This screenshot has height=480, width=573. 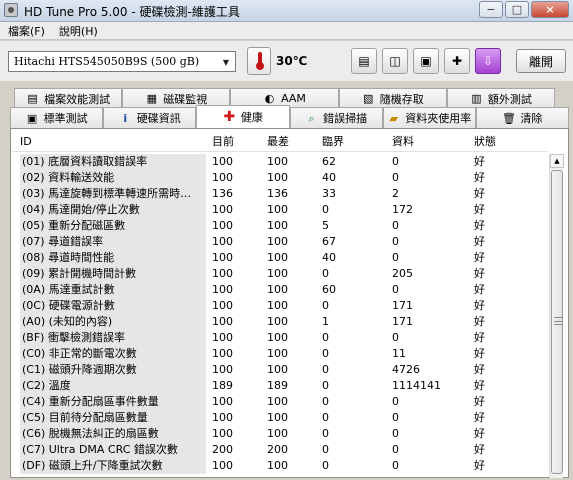 I want to click on table-row: (04) 馬達開始/停止次數 100 100 0 172 好, so click(x=279, y=210).